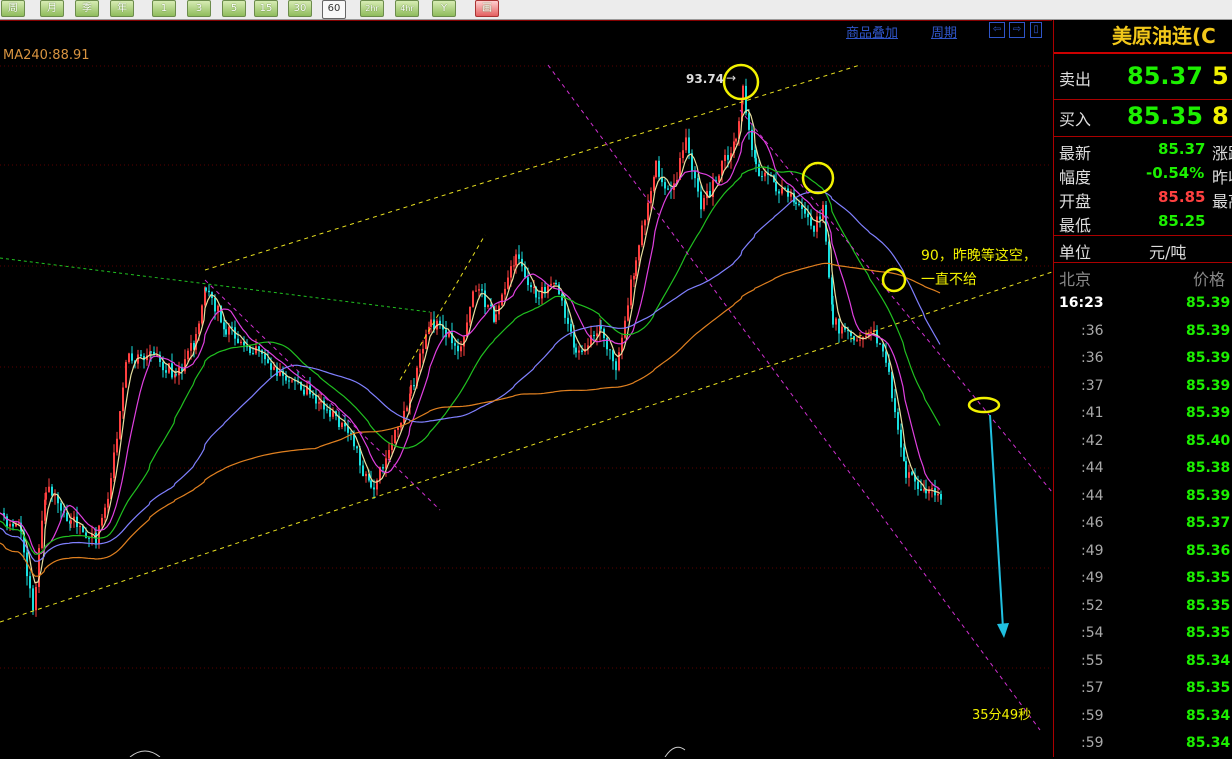 This screenshot has width=1232, height=759. What do you see at coordinates (234, 8) in the screenshot?
I see `period-button-6: 5` at bounding box center [234, 8].